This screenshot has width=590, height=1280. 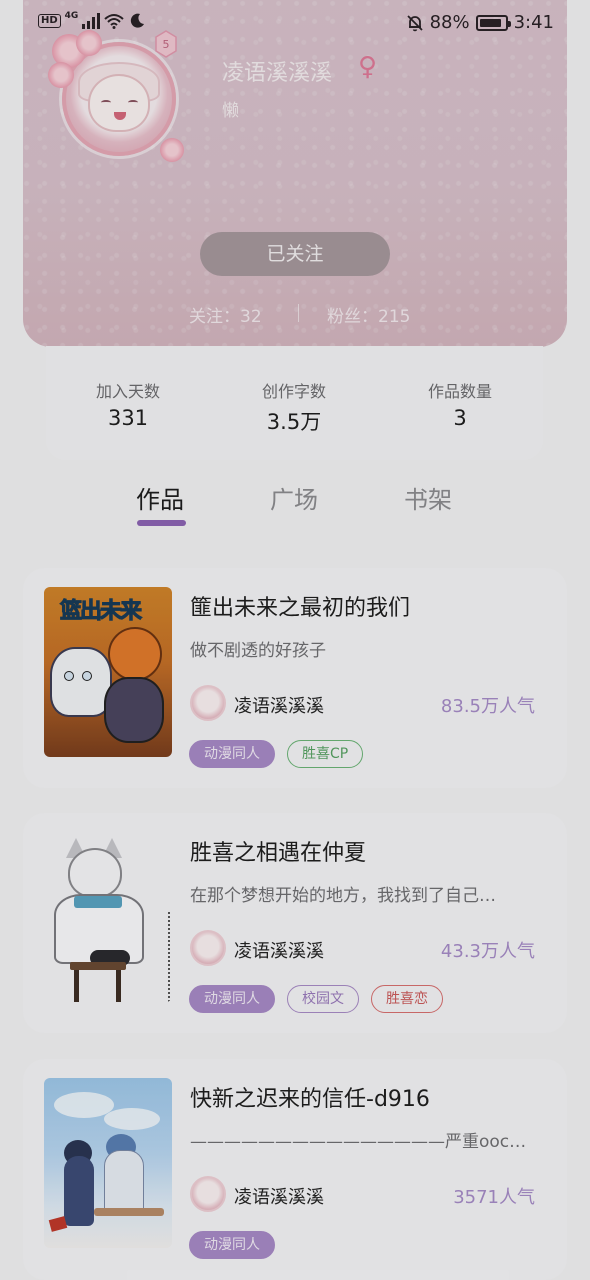 What do you see at coordinates (295, 313) in the screenshot?
I see `follow-stats: 关注：32 粉丝：215` at bounding box center [295, 313].